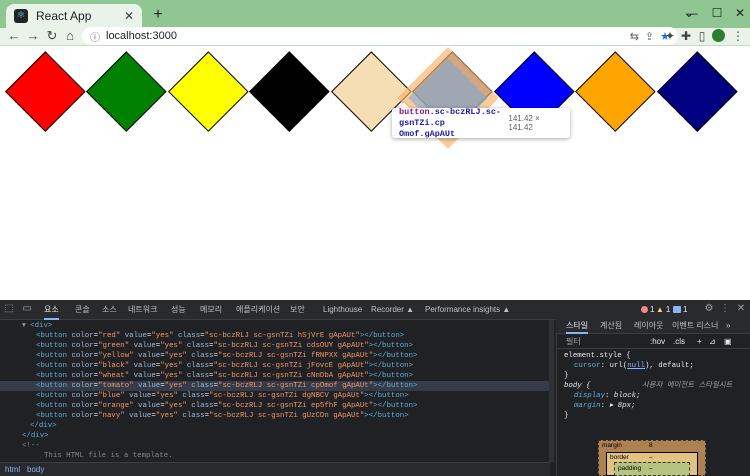 The width and height of the screenshot is (750, 476). Describe the element at coordinates (70, 36) in the screenshot. I see `home-icon: ⌂` at that location.